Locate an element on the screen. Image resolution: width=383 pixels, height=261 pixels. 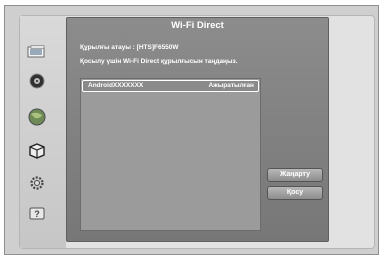
music-disc-icon is located at coordinates (37, 81).